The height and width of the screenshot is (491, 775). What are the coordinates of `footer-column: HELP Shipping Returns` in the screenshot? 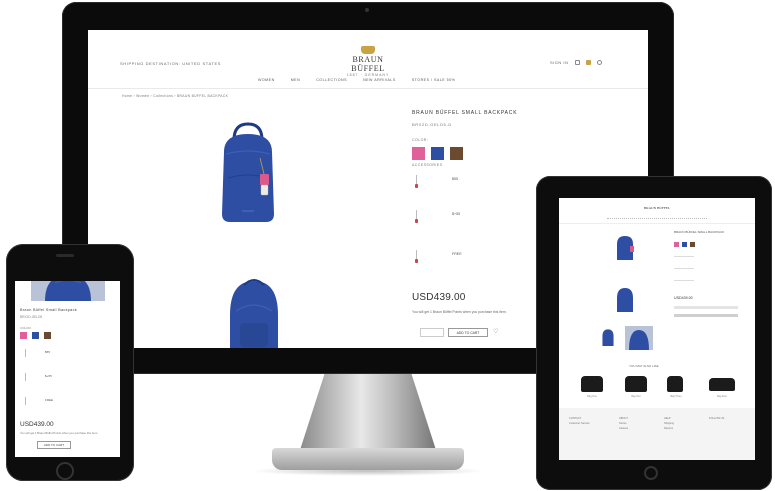 It's located at (669, 423).